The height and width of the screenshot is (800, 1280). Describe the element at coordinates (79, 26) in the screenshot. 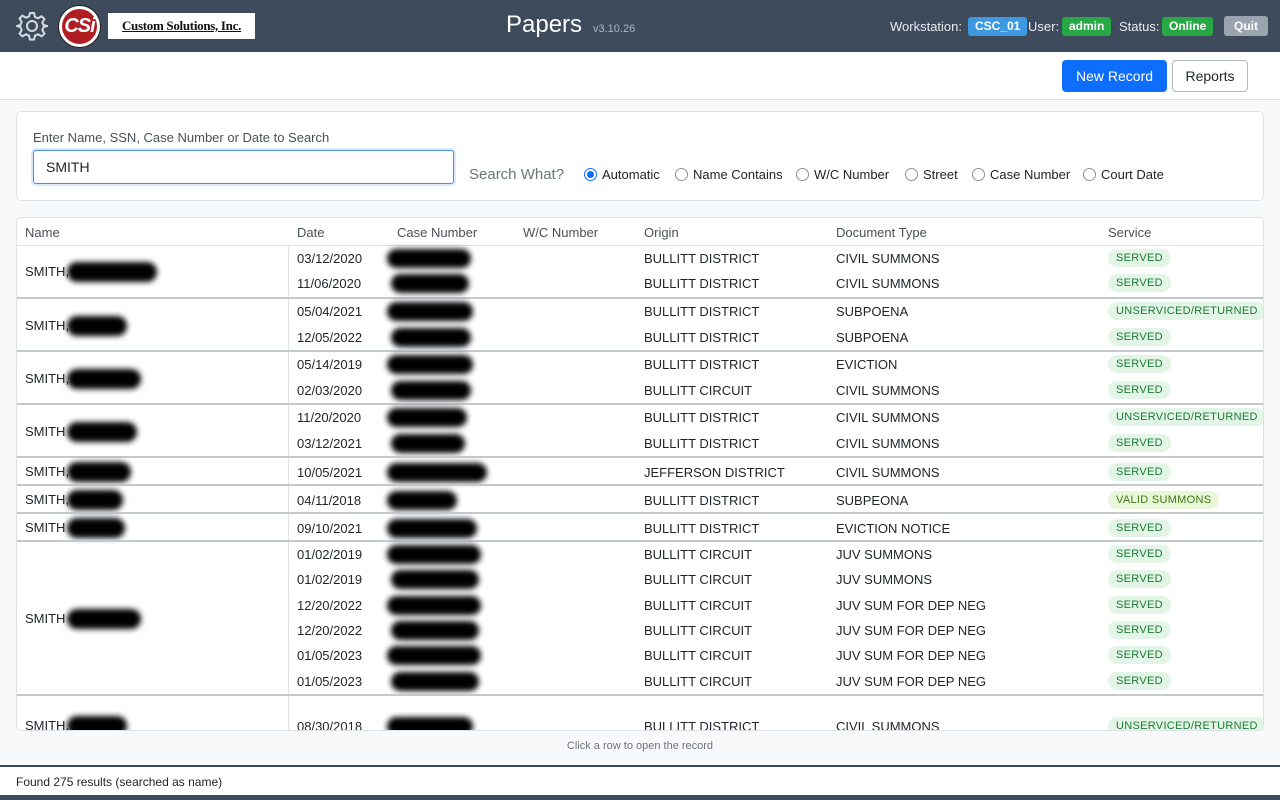

I see `logo-text: CSi` at that location.